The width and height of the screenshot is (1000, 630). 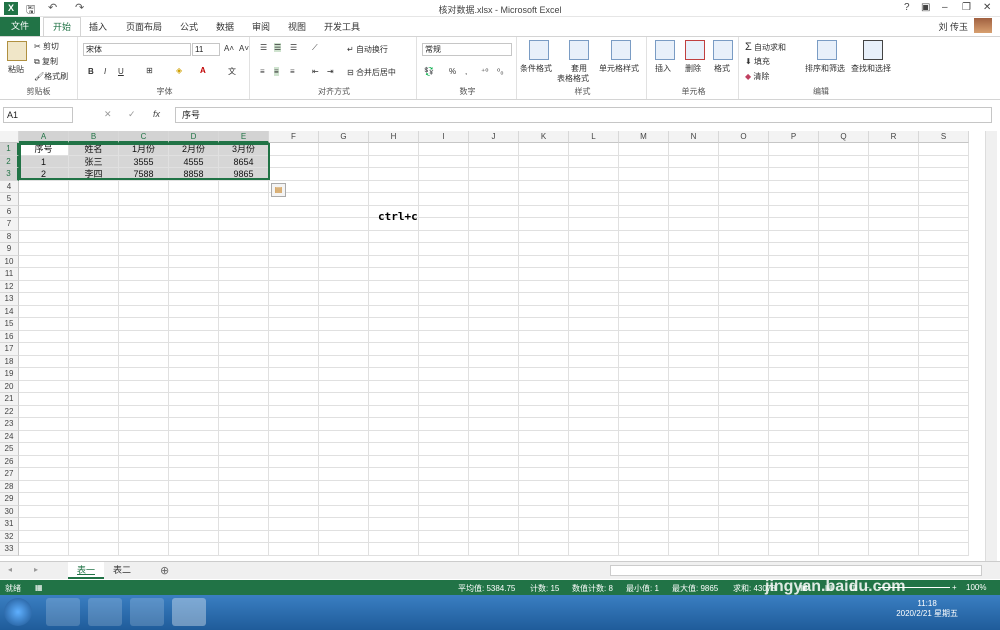 What do you see at coordinates (144, 174) in the screenshot?
I see `cell: 7588` at bounding box center [144, 174].